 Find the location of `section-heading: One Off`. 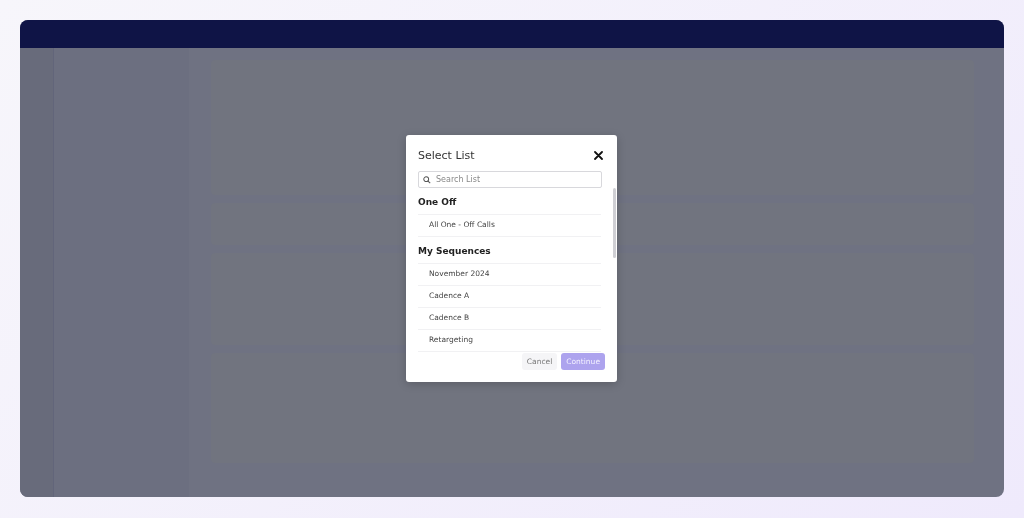

section-heading: One Off is located at coordinates (509, 206).